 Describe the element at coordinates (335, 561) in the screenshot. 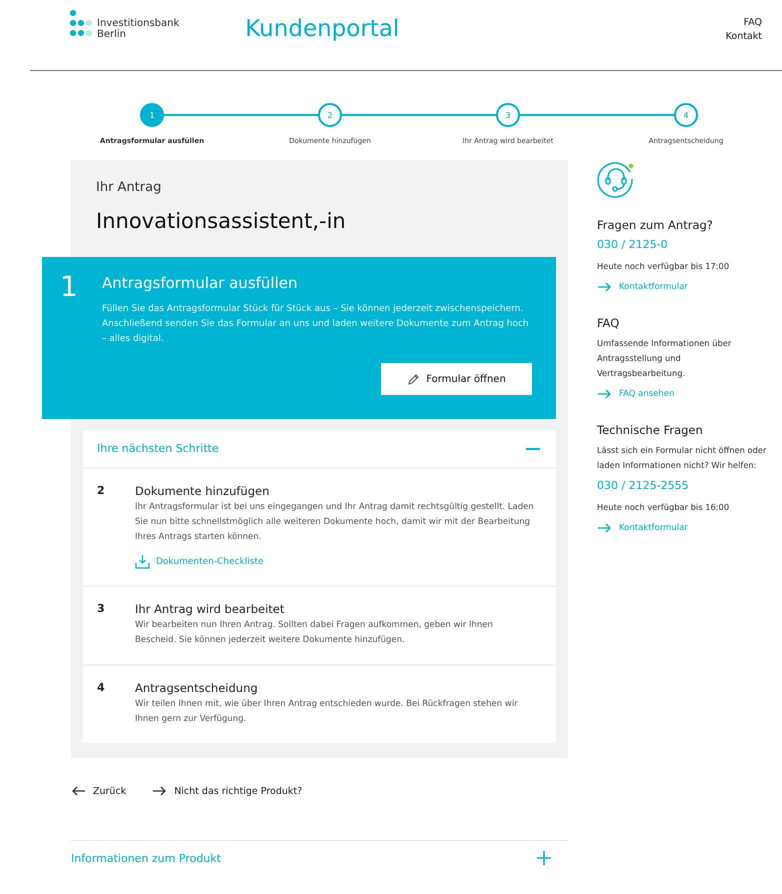

I see `checklist-link: Dokumenten-Checkliste` at that location.